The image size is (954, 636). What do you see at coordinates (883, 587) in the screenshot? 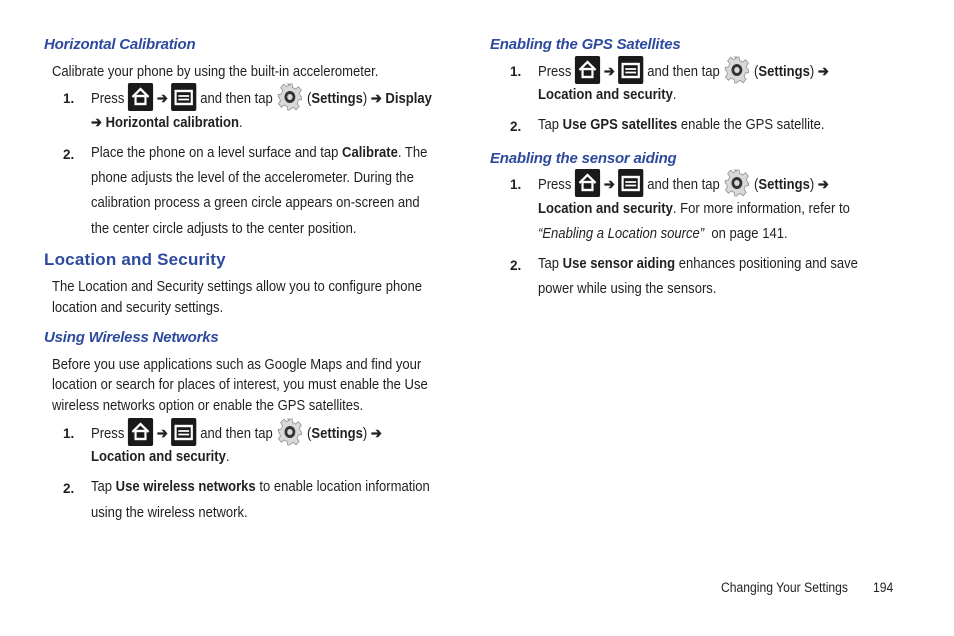
I see `footer-page-number: 194` at bounding box center [883, 587].